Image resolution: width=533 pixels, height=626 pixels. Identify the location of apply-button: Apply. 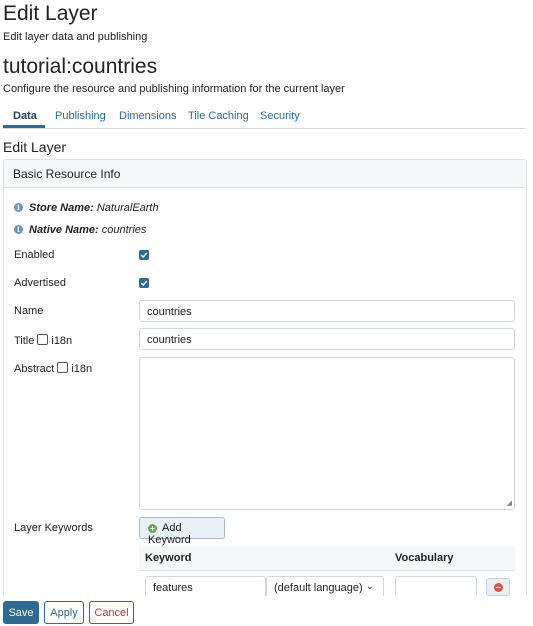
(64, 612).